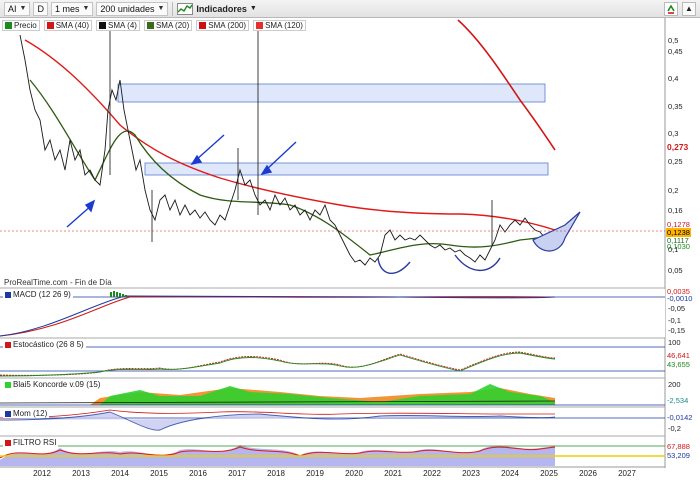 Image resolution: width=700 pixels, height=480 pixels. What do you see at coordinates (72, 25) in the screenshot?
I see `legend-label: SMA (40)` at bounding box center [72, 25].